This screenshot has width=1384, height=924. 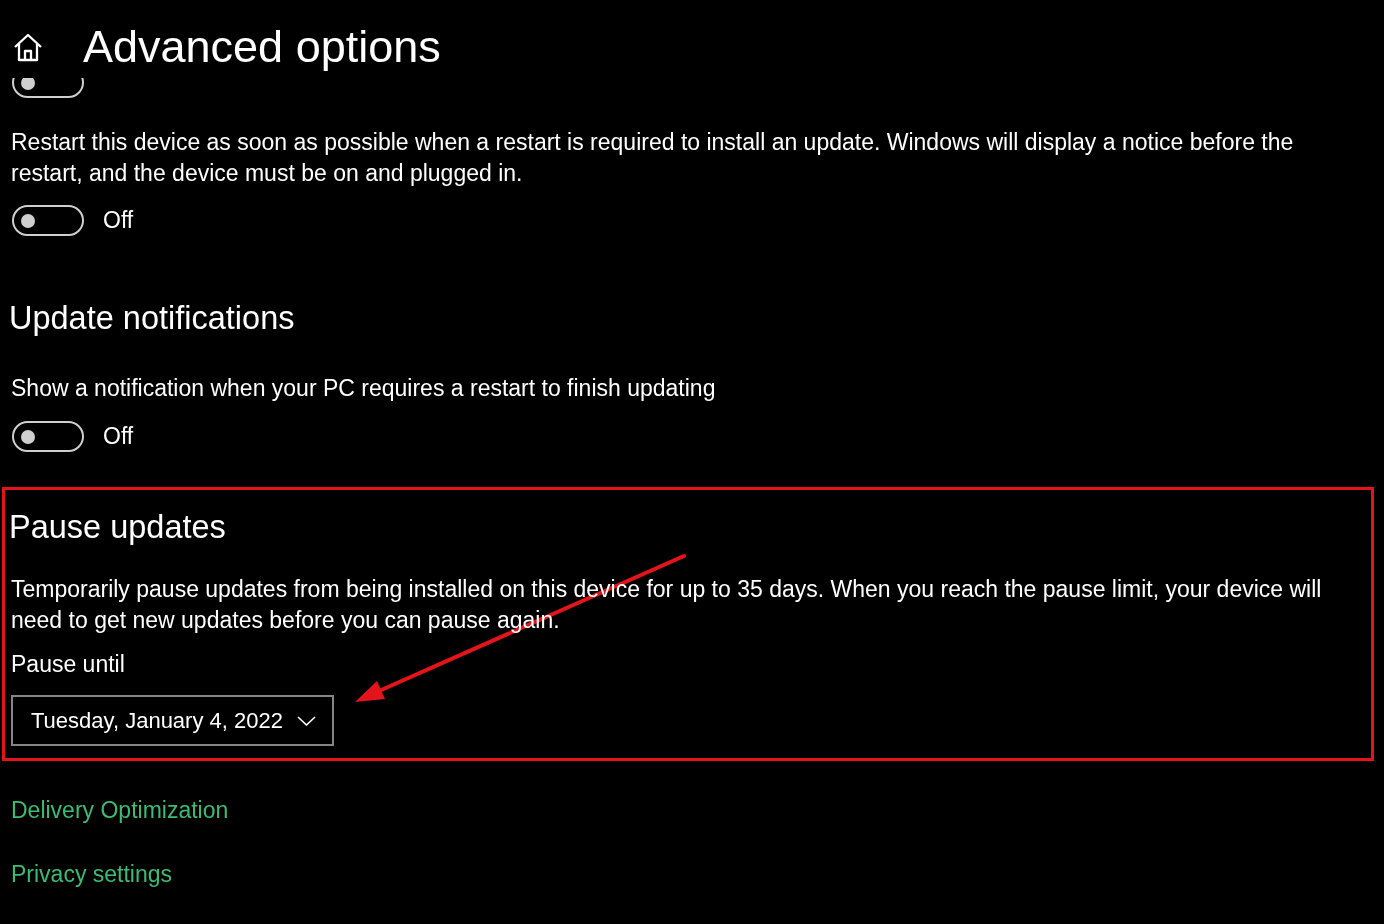 I want to click on settings-link: Delivery Optimization, so click(x=120, y=810).